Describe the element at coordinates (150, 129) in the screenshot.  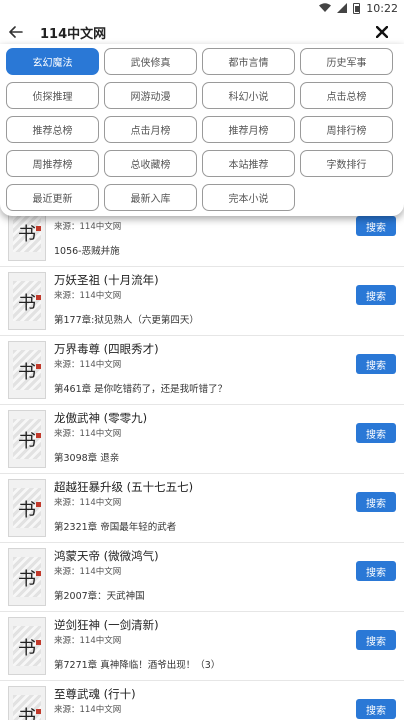
I see `category-tag: 点击月榜` at that location.